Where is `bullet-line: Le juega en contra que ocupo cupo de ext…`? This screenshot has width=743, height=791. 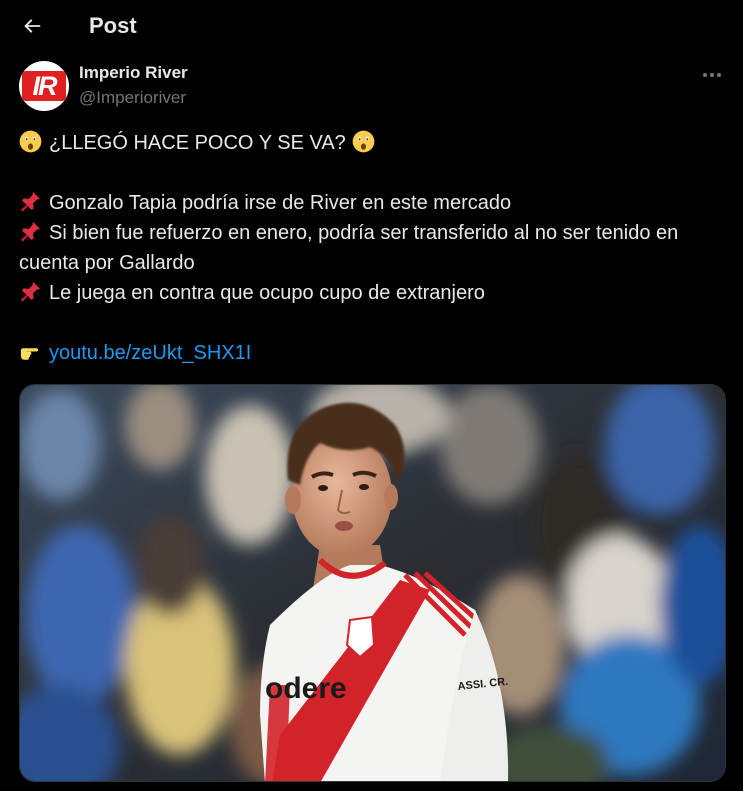
bullet-line: Le juega en contra que ocupo cupo de ext… is located at coordinates (371, 293).